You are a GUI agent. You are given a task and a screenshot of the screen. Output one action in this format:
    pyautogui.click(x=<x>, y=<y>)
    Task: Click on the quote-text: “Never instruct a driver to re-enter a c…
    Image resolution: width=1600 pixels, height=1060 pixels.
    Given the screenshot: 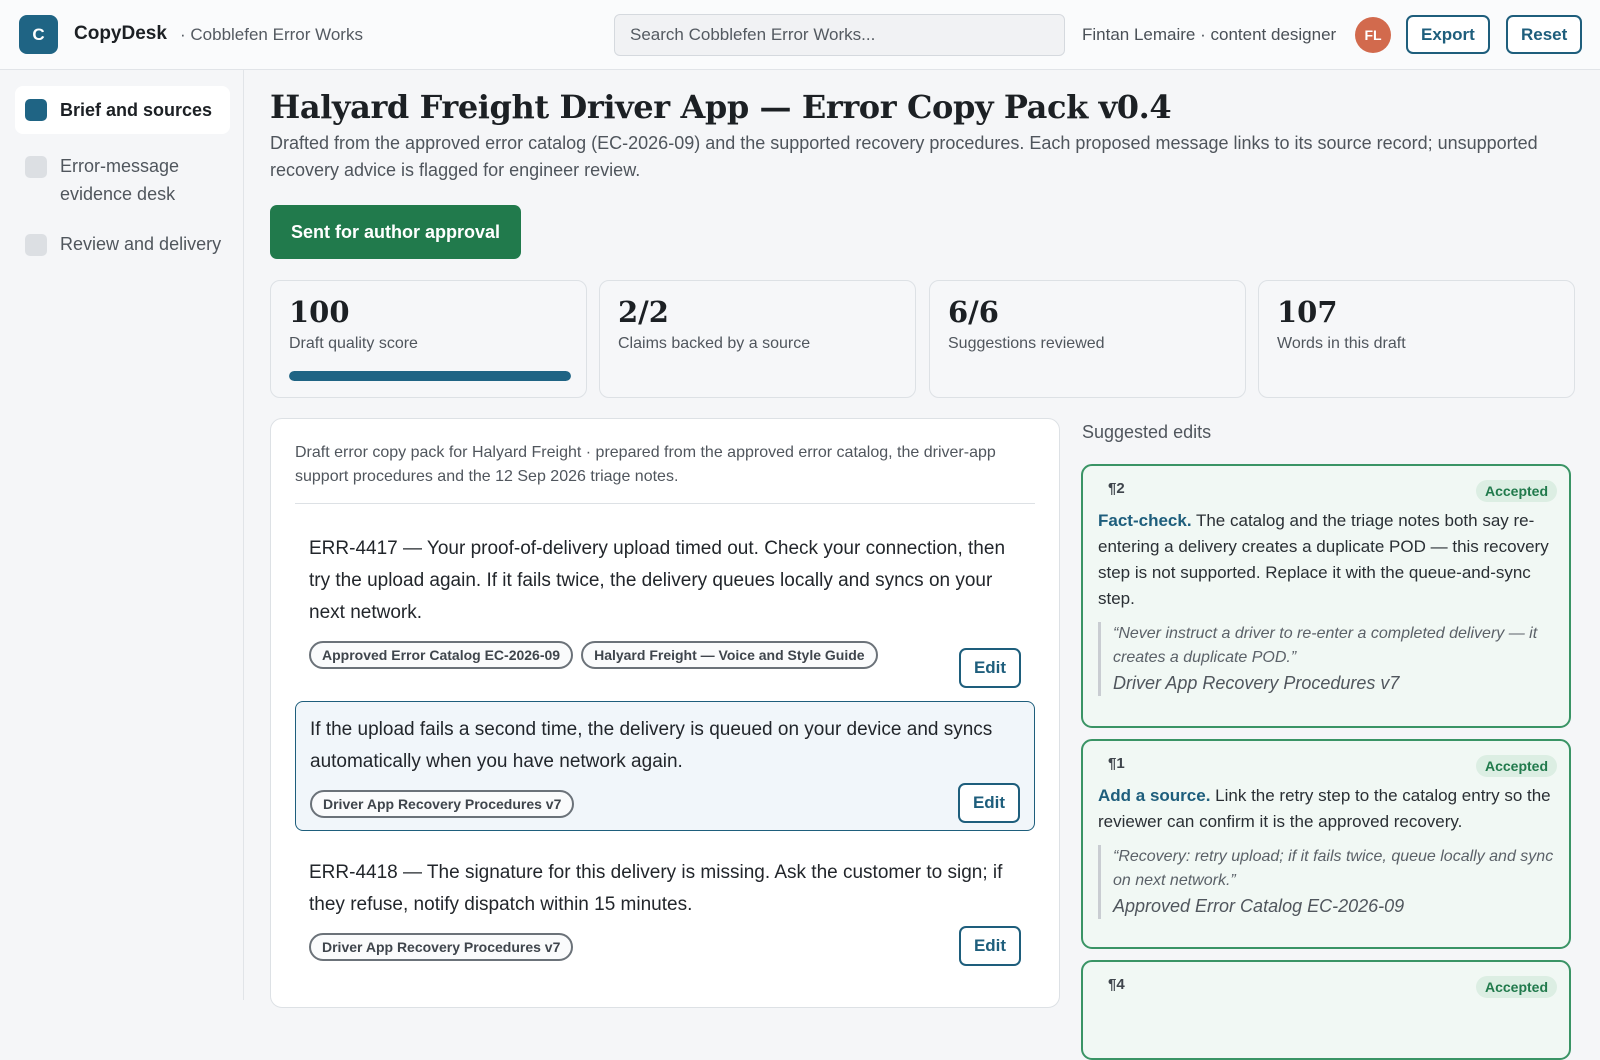 What is the action you would take?
    pyautogui.click(x=1325, y=645)
    